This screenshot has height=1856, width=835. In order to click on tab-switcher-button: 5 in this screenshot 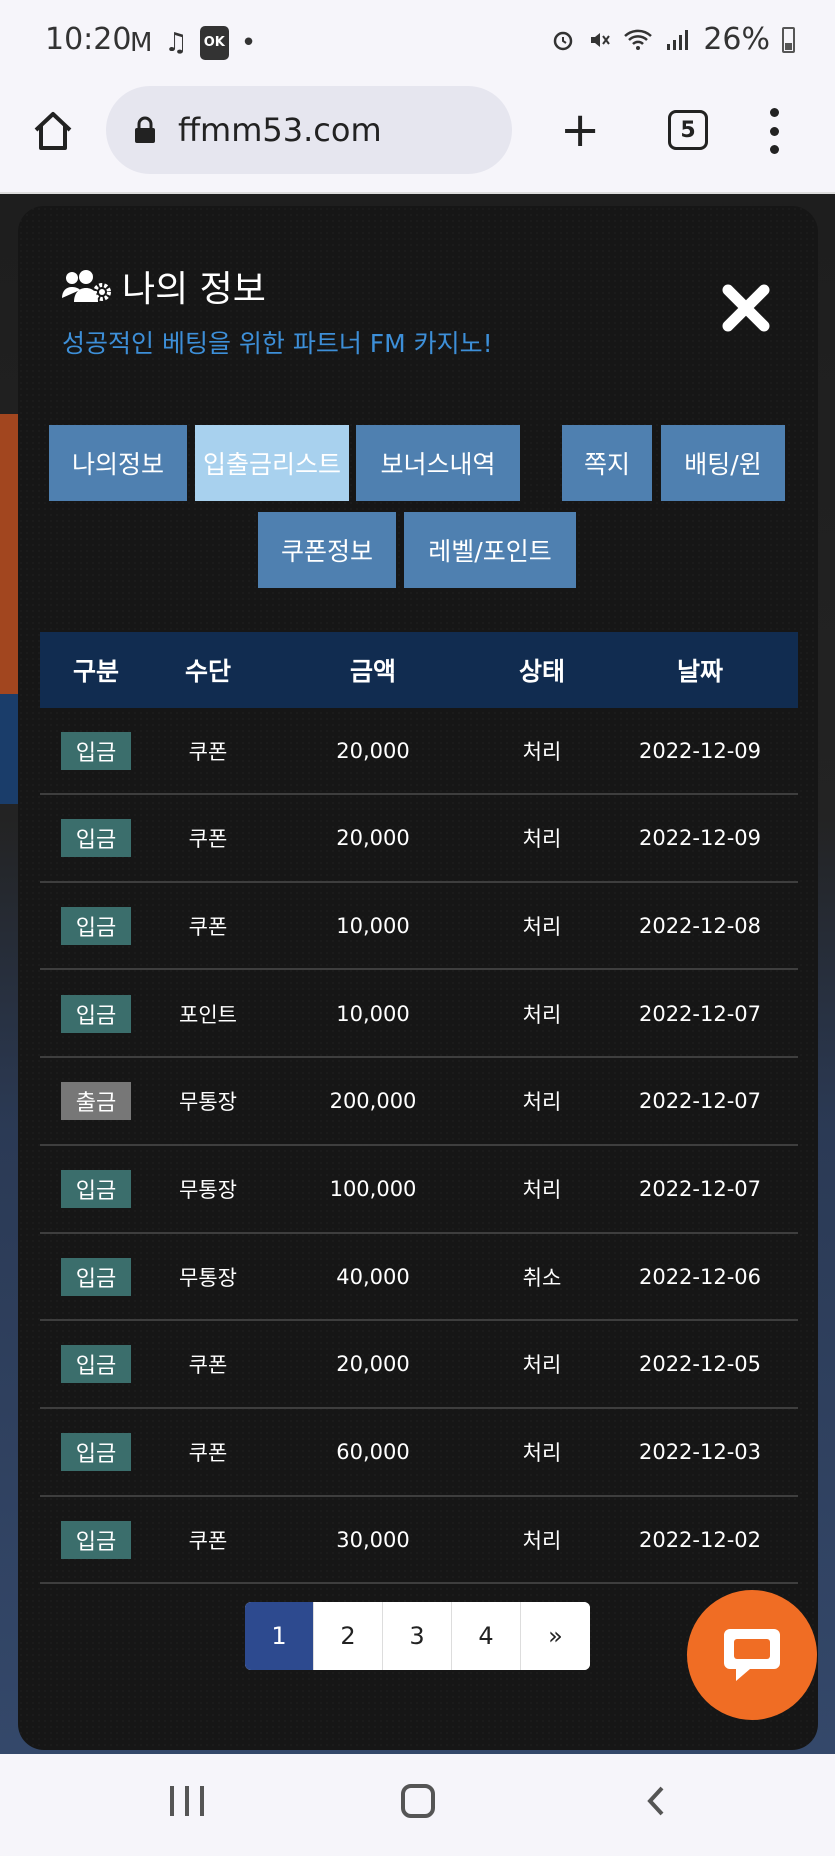, I will do `click(688, 130)`.